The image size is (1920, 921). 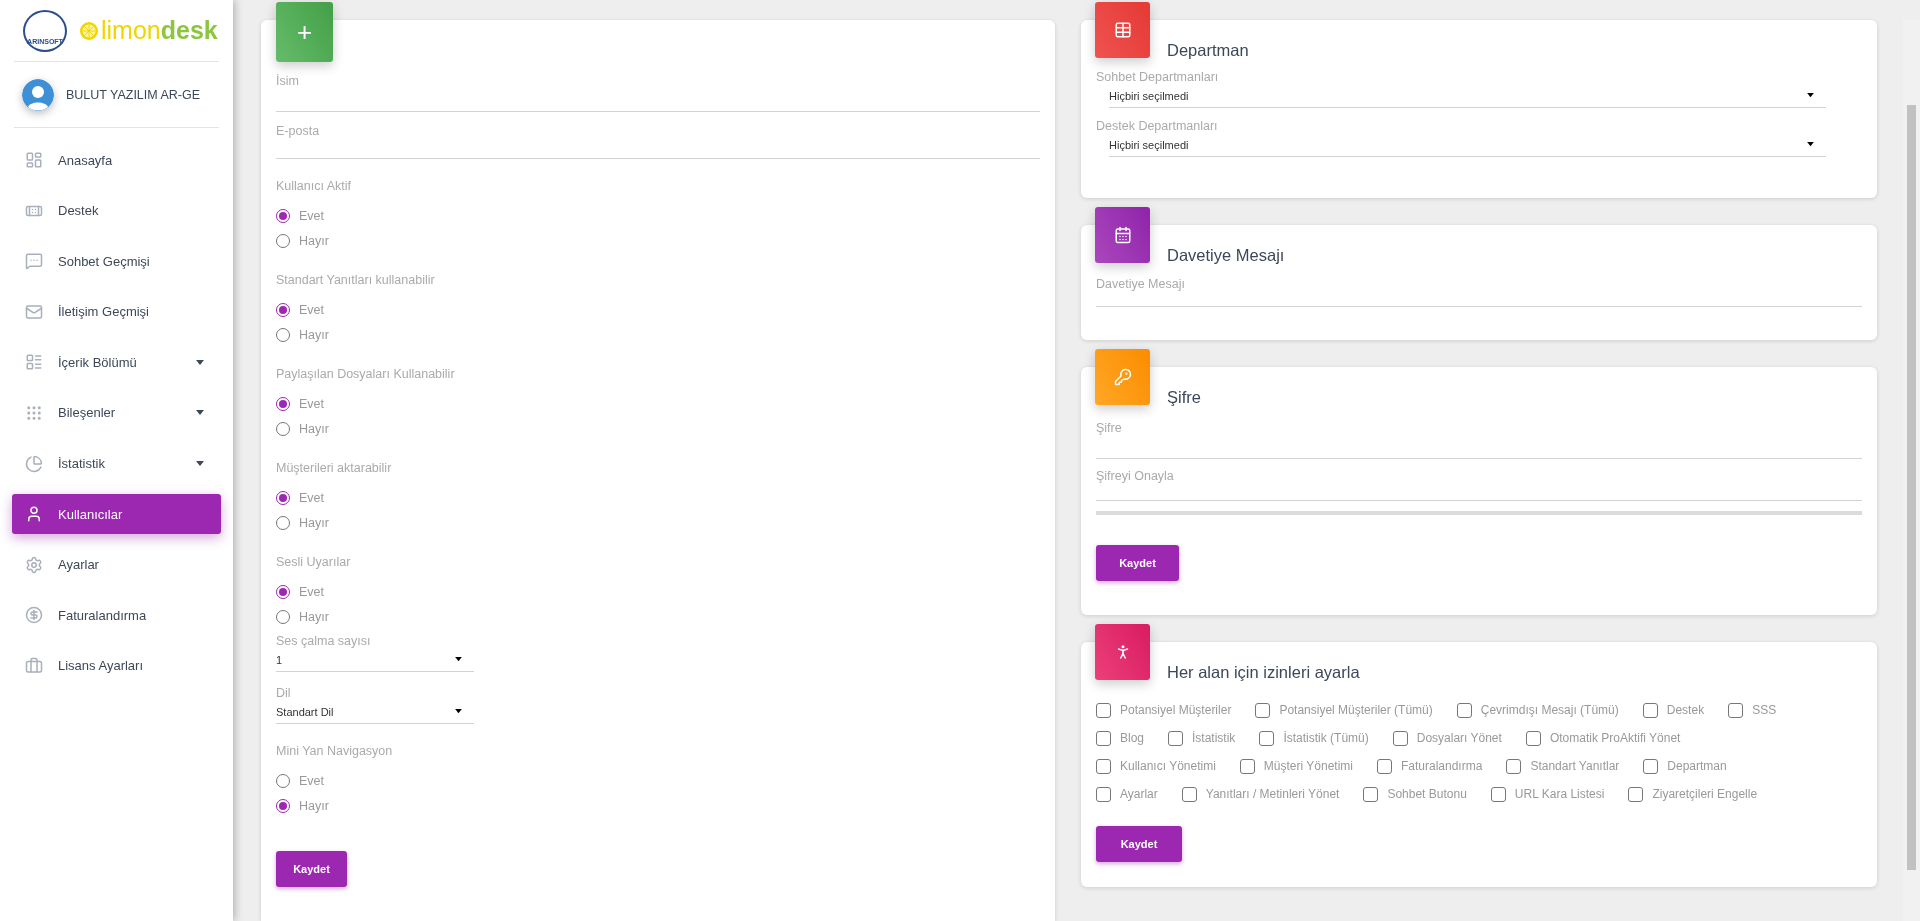 What do you see at coordinates (116, 564) in the screenshot?
I see `nav-item: Ayarlar` at bounding box center [116, 564].